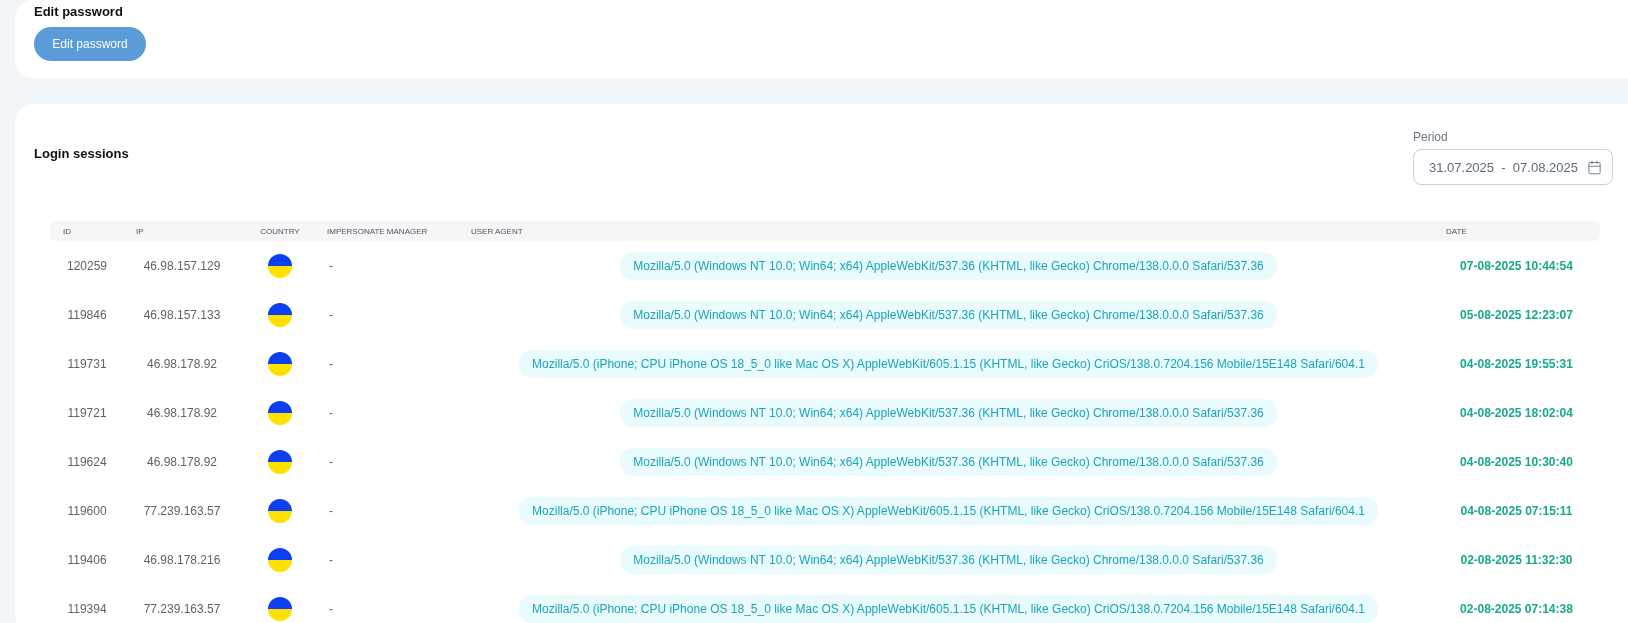 The image size is (1628, 623). Describe the element at coordinates (1594, 167) in the screenshot. I see `calendar-icon` at that location.